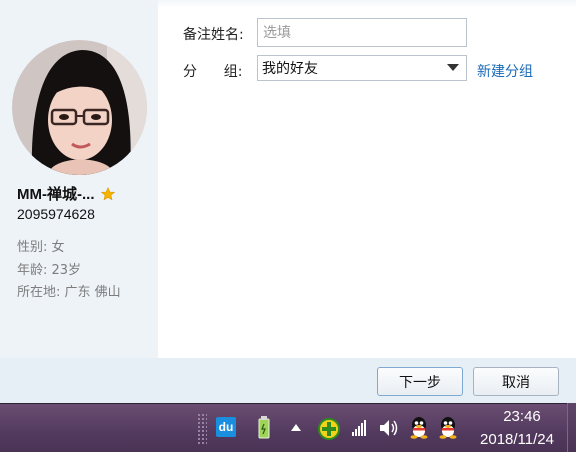 Image resolution: width=576 pixels, height=452 pixels. I want to click on volume-icon, so click(389, 428).